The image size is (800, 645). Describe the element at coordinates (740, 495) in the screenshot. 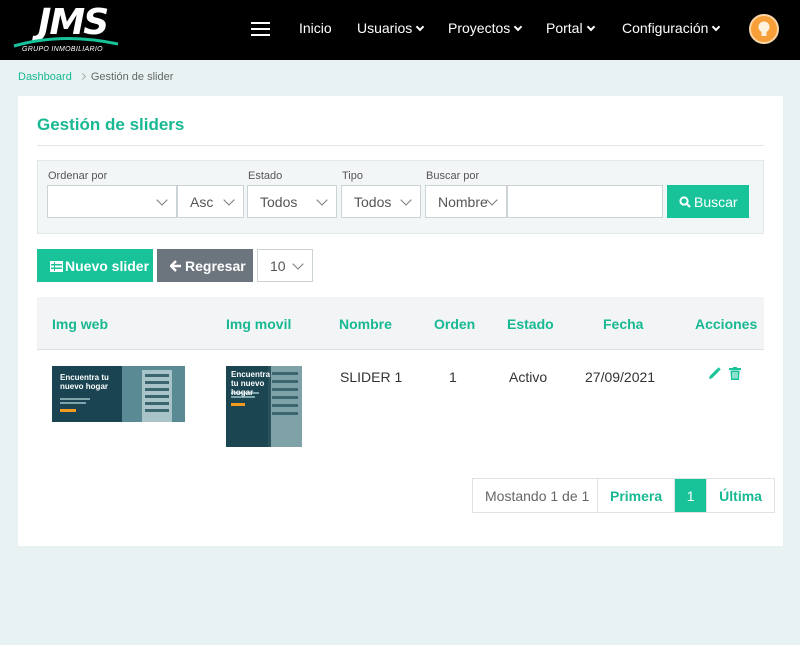

I see `pagination-last: Última` at that location.